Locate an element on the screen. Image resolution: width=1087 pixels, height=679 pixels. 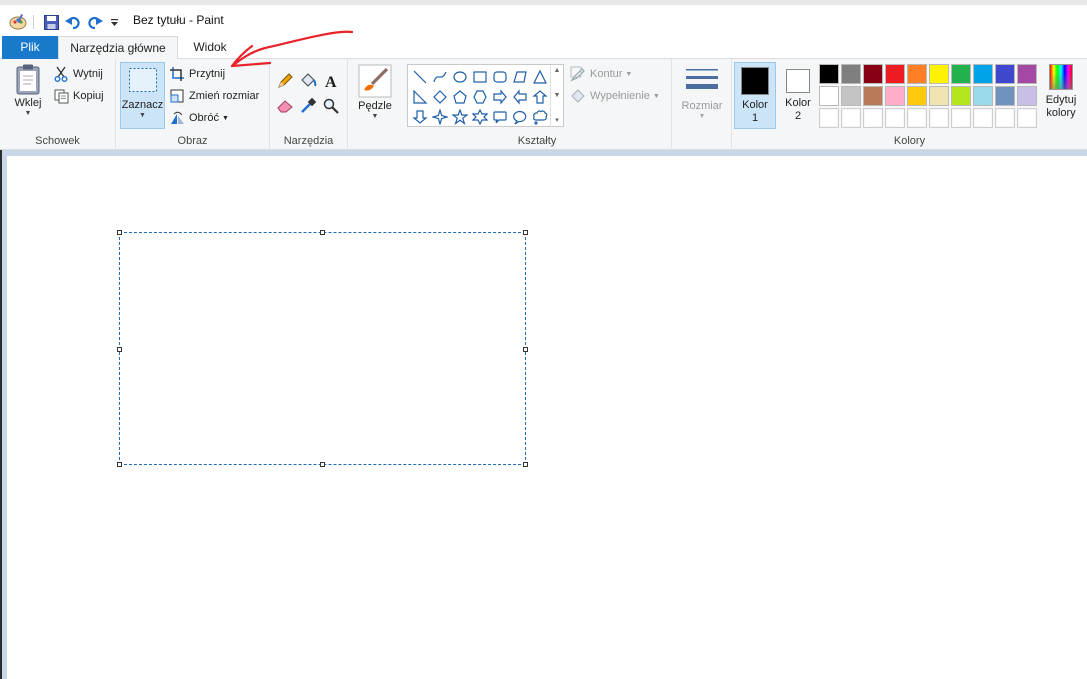
four-point-star-shape-icon is located at coordinates (440, 117).